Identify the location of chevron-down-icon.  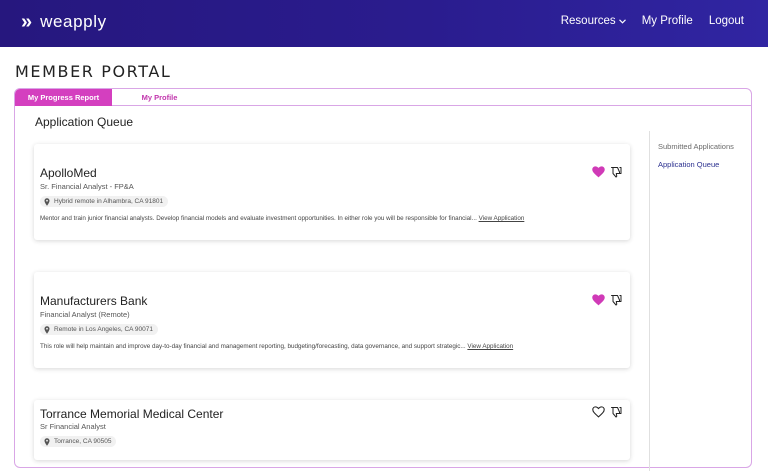
(622, 21).